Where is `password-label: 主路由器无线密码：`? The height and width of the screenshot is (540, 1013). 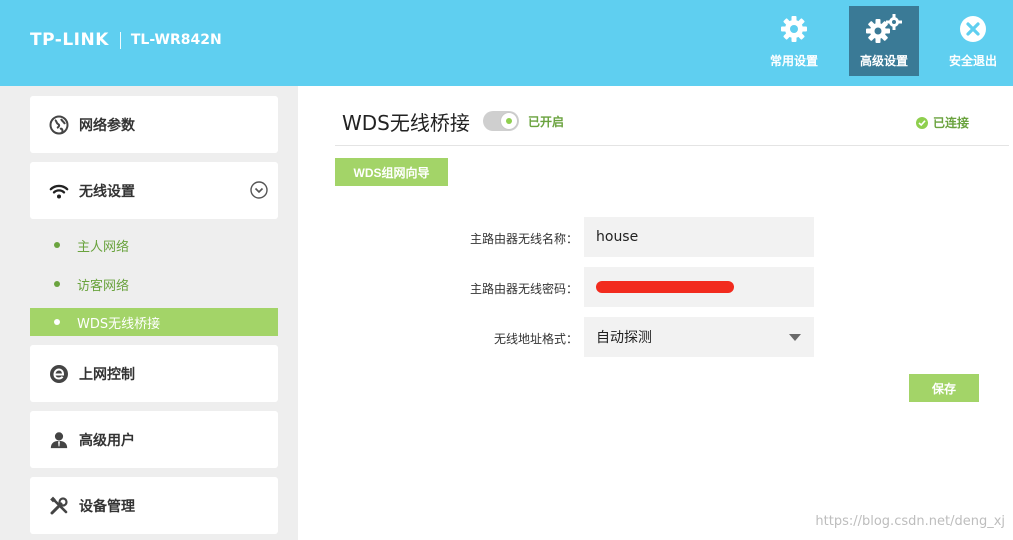 password-label: 主路由器无线密码： is located at coordinates (523, 289).